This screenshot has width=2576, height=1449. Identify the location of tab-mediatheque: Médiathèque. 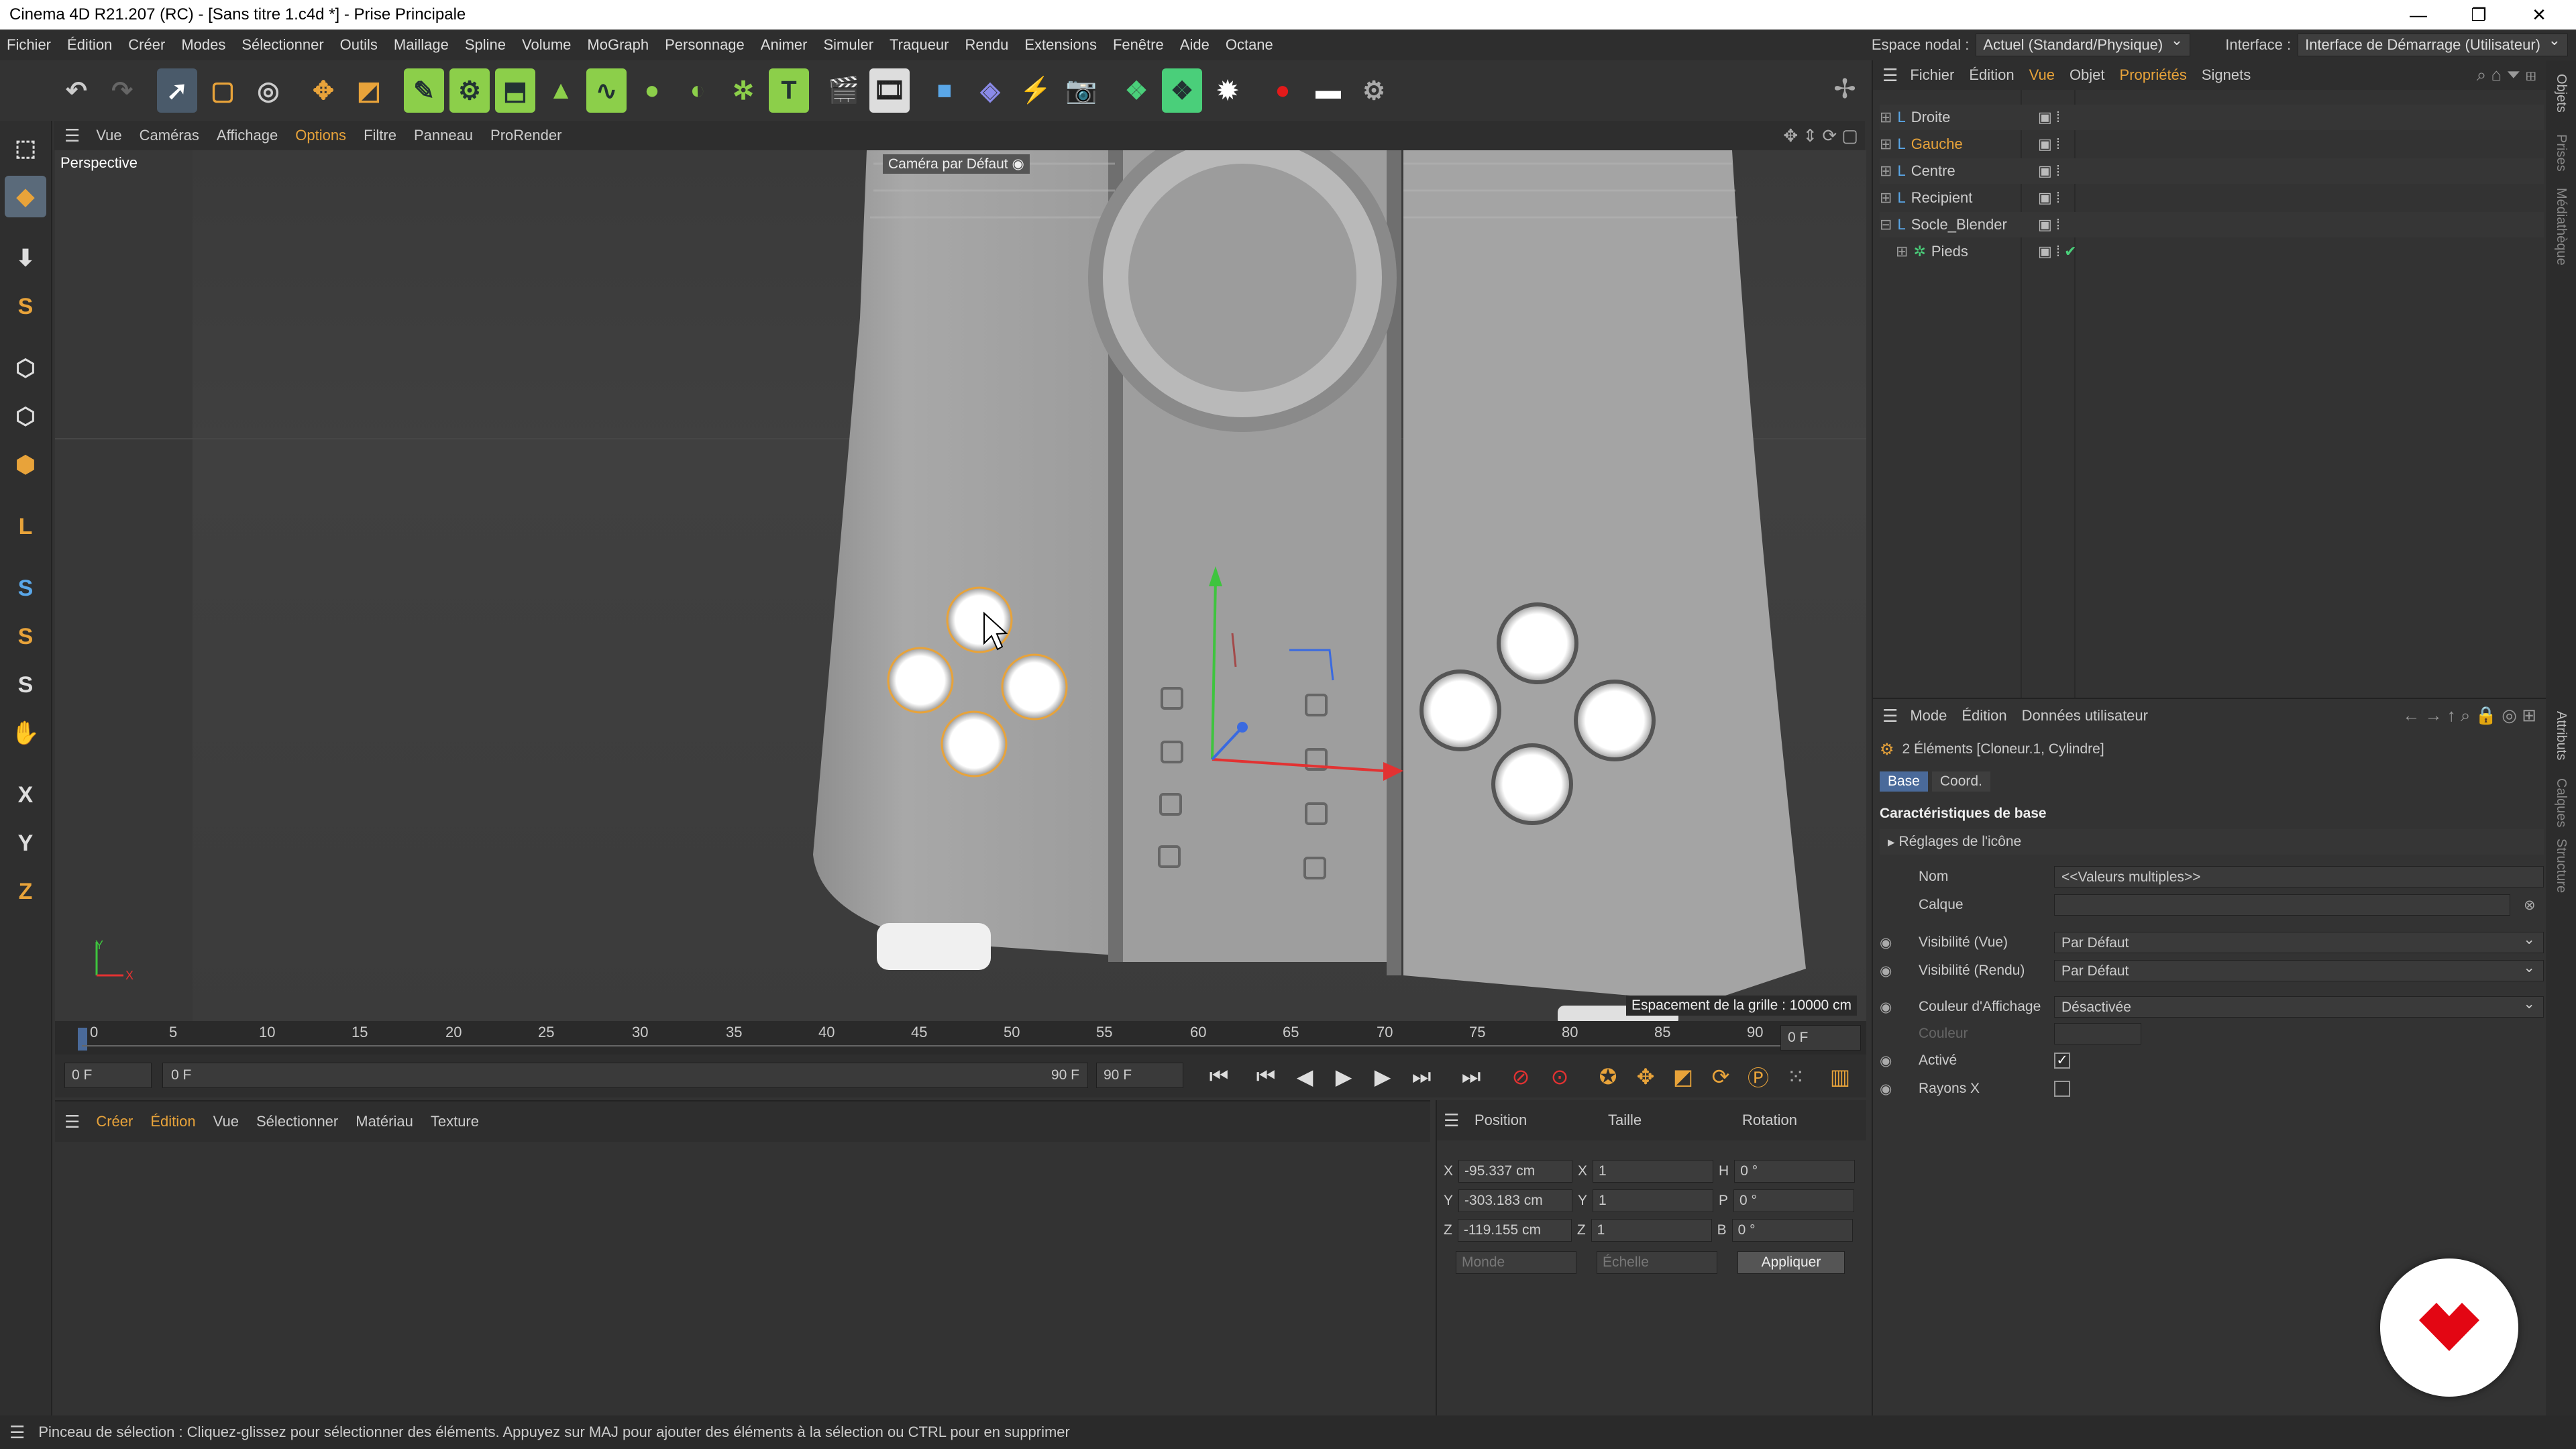
(2561, 227).